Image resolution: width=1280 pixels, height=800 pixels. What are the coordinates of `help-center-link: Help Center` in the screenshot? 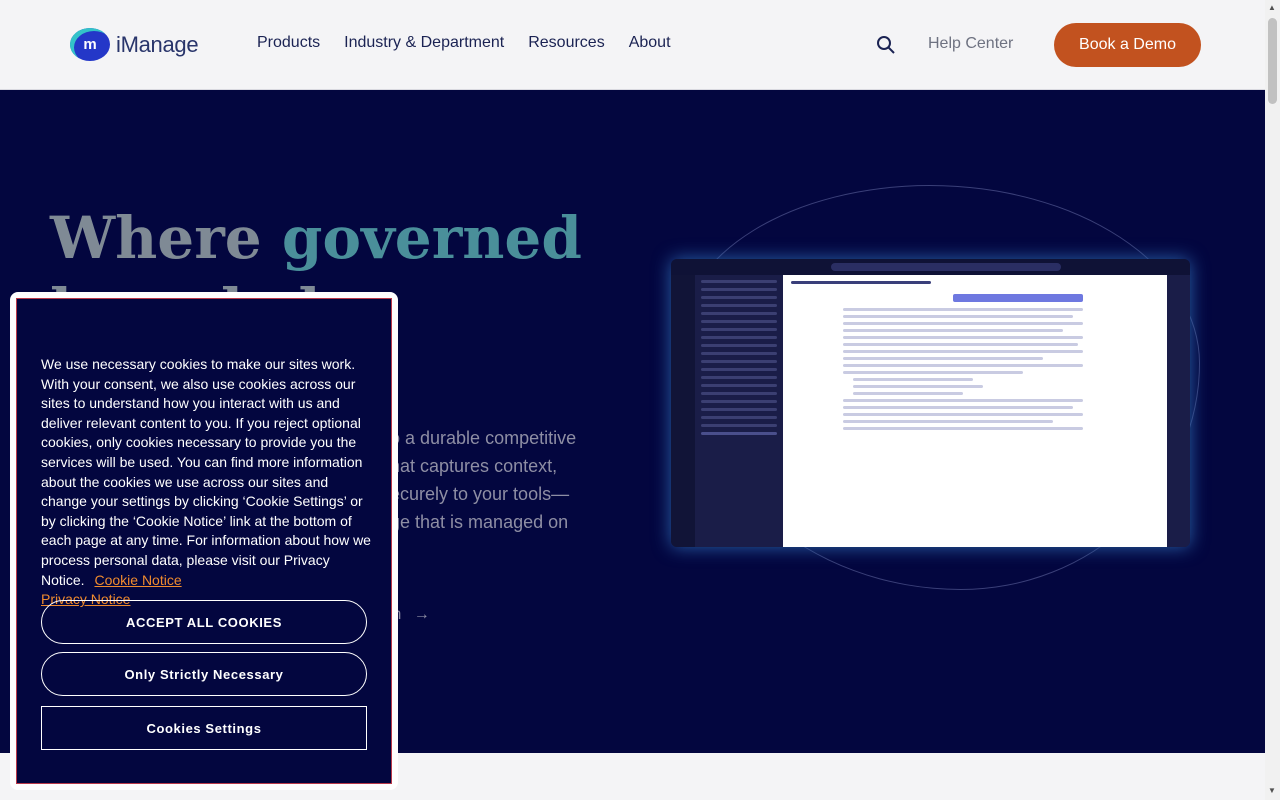 It's located at (970, 44).